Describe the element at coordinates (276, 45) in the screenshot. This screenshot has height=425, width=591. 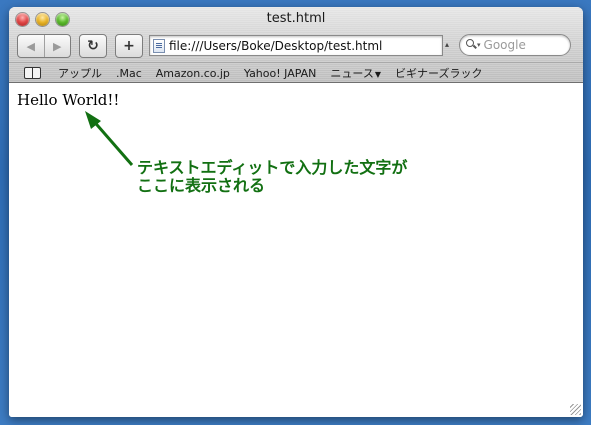
I see `address-text: file:///Users/Boke/Desktop/test.html` at that location.